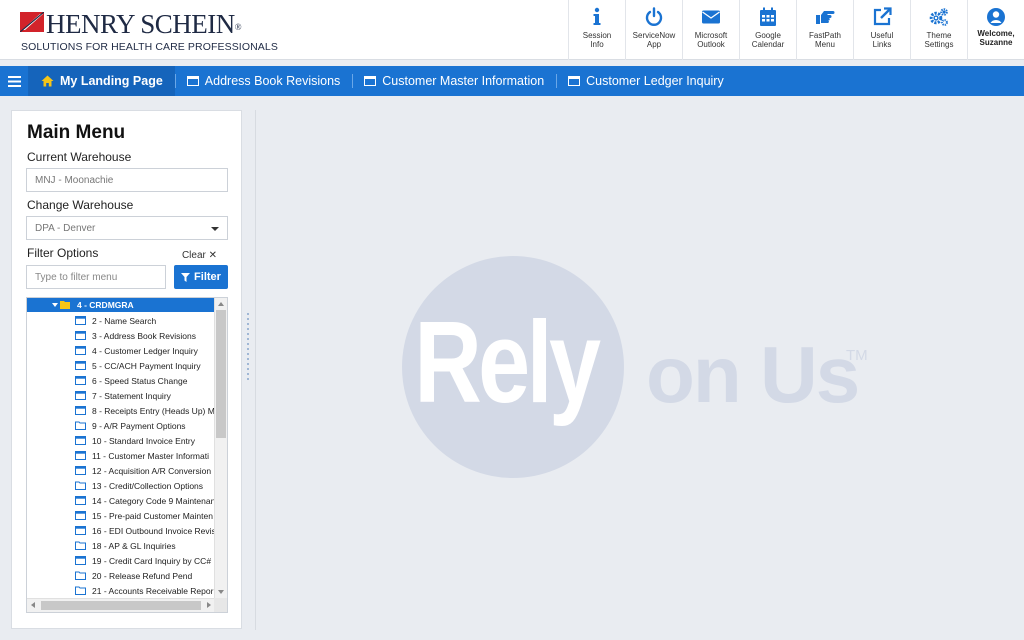 The height and width of the screenshot is (640, 1024). What do you see at coordinates (768, 40) in the screenshot?
I see `tool-label: Google Calendar` at bounding box center [768, 40].